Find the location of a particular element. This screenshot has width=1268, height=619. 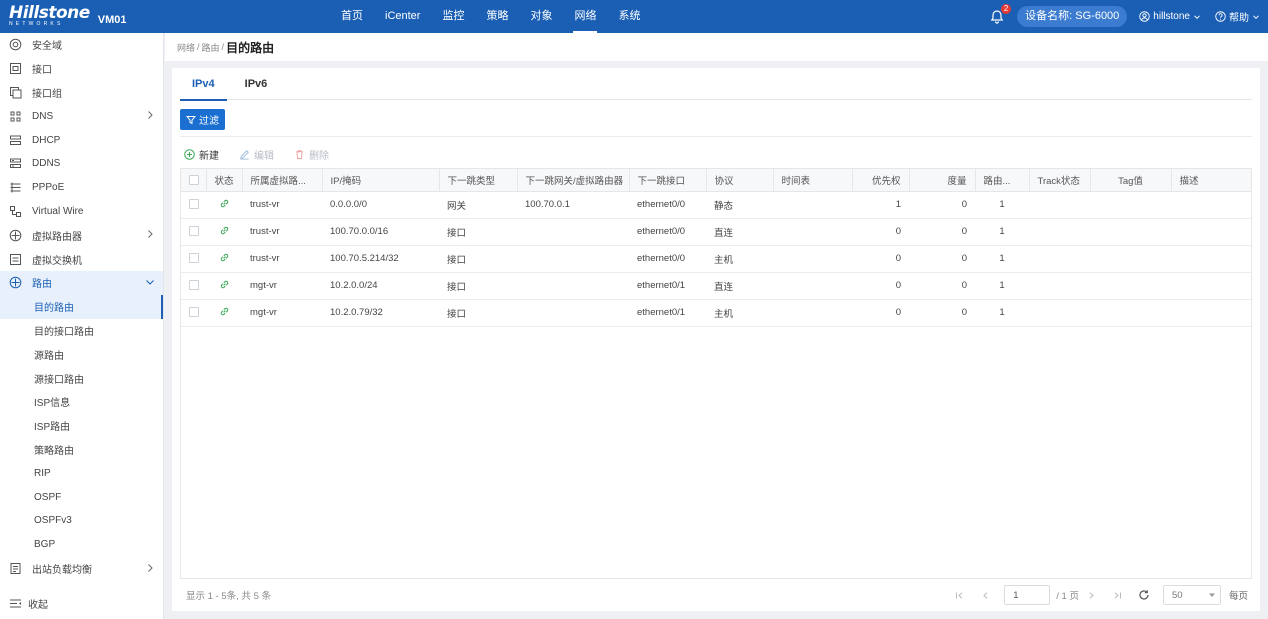

sidebar-item: Virtual Wire is located at coordinates (81, 212).